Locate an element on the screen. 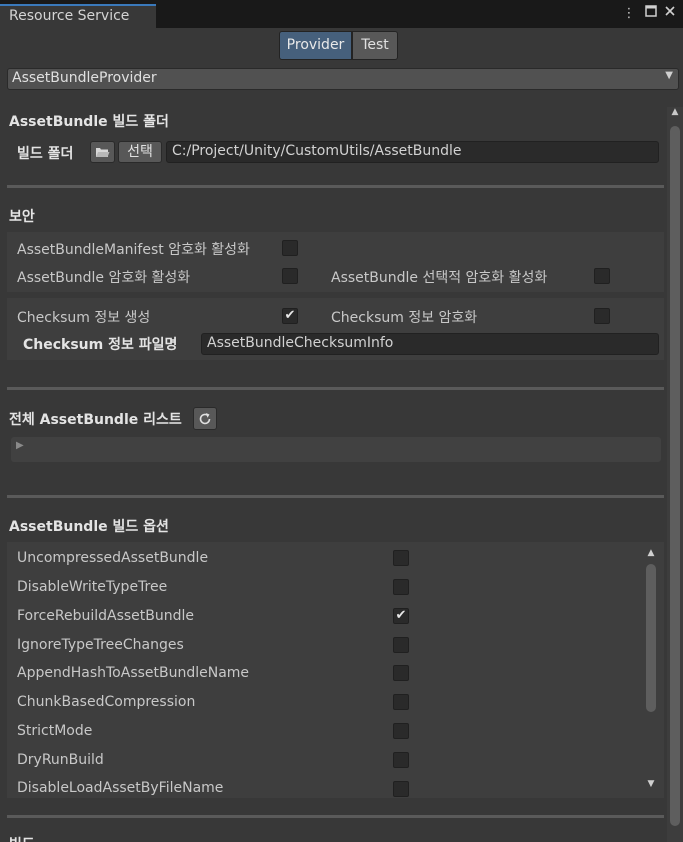 Image resolution: width=683 pixels, height=842 pixels. list-item: ChunkBasedCompression is located at coordinates (106, 705).